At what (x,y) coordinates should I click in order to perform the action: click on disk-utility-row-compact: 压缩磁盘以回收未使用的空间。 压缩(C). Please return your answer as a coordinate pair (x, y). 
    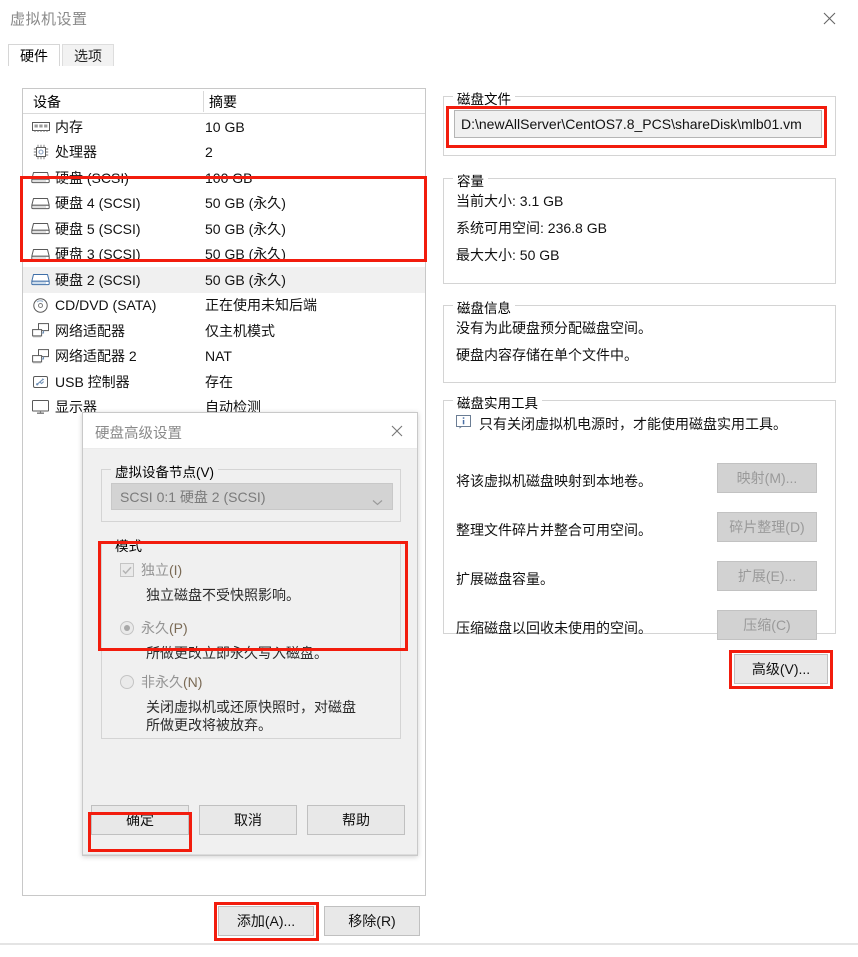
    Looking at the image, I should click on (639, 627).